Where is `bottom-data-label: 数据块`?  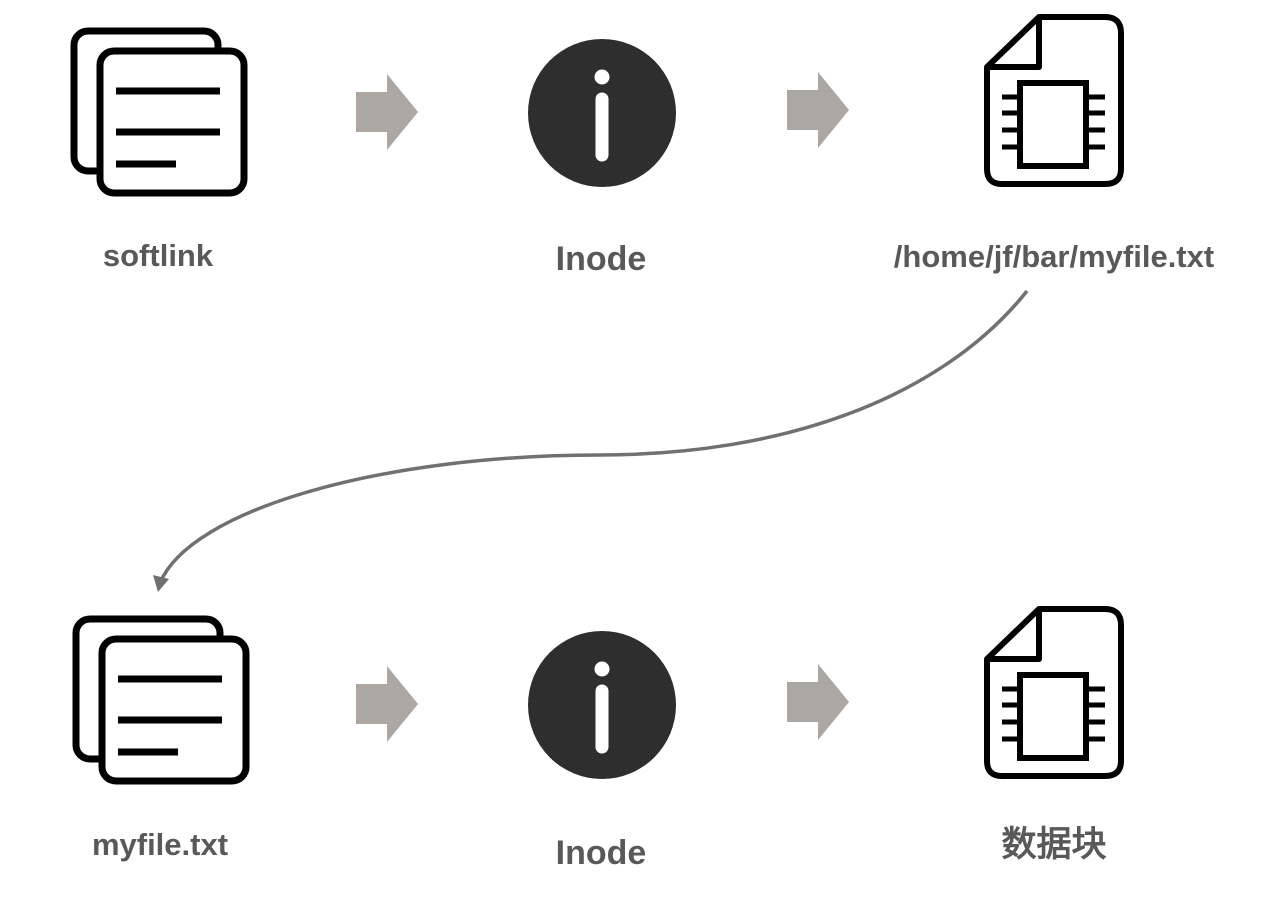 bottom-data-label: 数据块 is located at coordinates (1054, 844).